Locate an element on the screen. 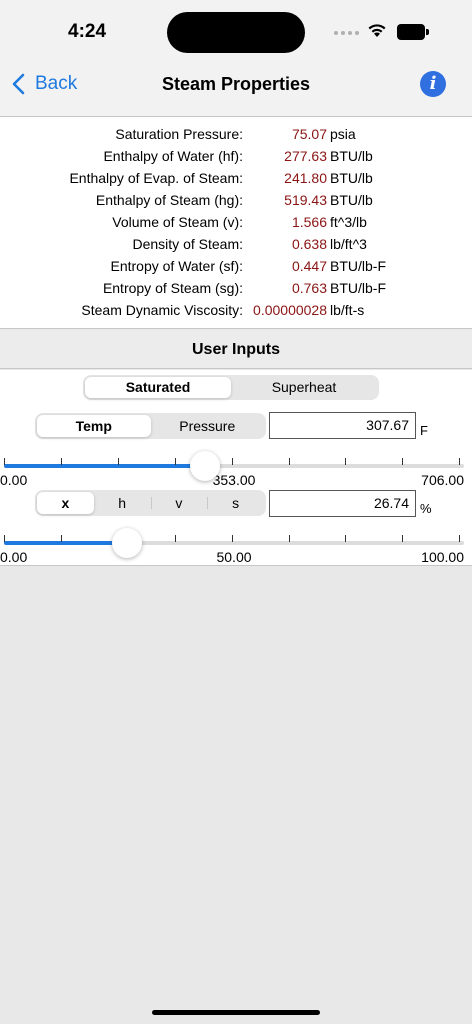 The image size is (472, 1024). basis-unit: F is located at coordinates (424, 430).